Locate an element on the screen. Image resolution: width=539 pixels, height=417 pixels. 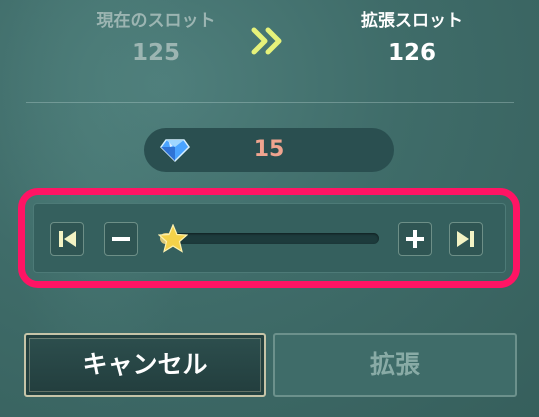
cost-value: 15 is located at coordinates (269, 149).